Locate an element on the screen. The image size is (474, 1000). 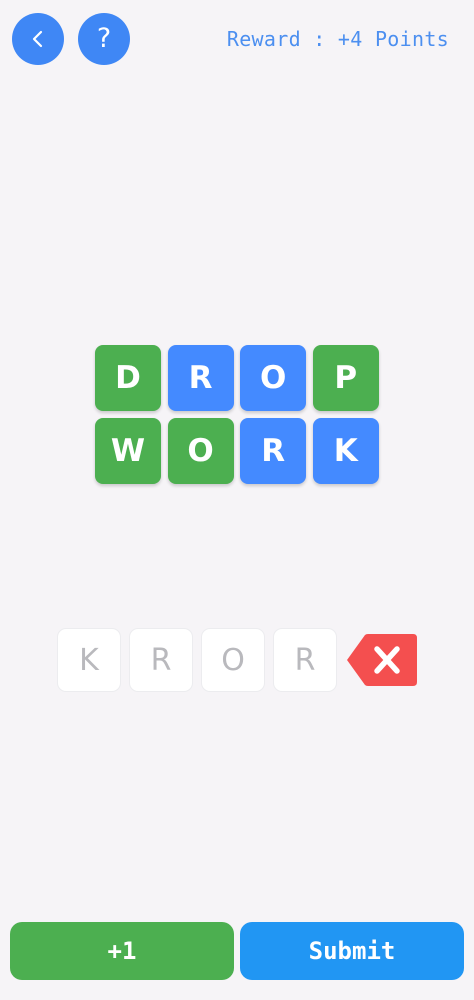
question-mark-icon: ? is located at coordinates (104, 38).